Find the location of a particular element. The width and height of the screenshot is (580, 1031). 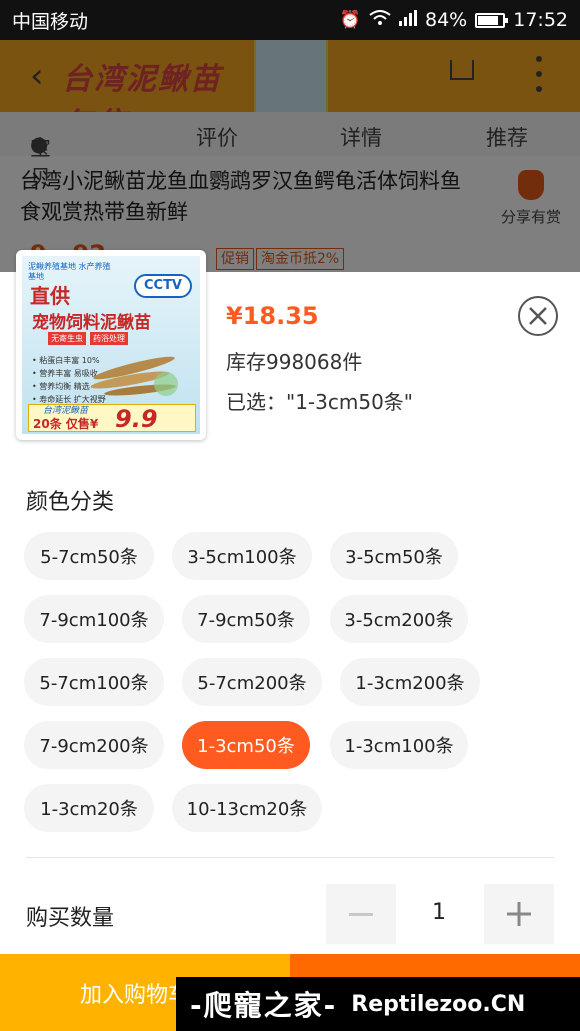

close-icon is located at coordinates (538, 316).